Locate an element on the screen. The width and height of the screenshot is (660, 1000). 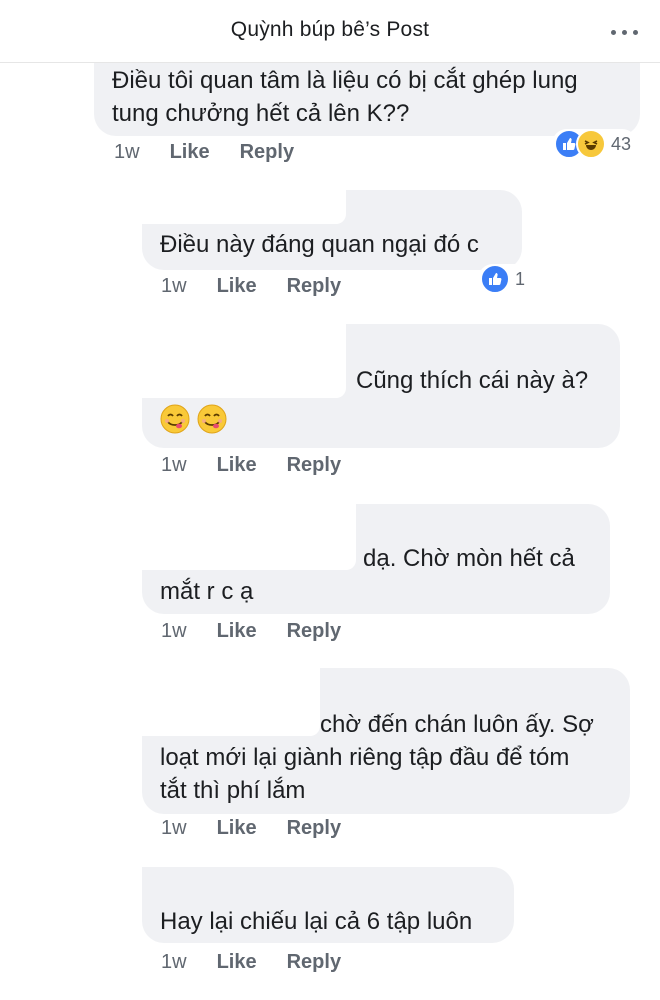
reply-bubble: Hay lại chiếu lại cả 6 tập luôn is located at coordinates (328, 905).